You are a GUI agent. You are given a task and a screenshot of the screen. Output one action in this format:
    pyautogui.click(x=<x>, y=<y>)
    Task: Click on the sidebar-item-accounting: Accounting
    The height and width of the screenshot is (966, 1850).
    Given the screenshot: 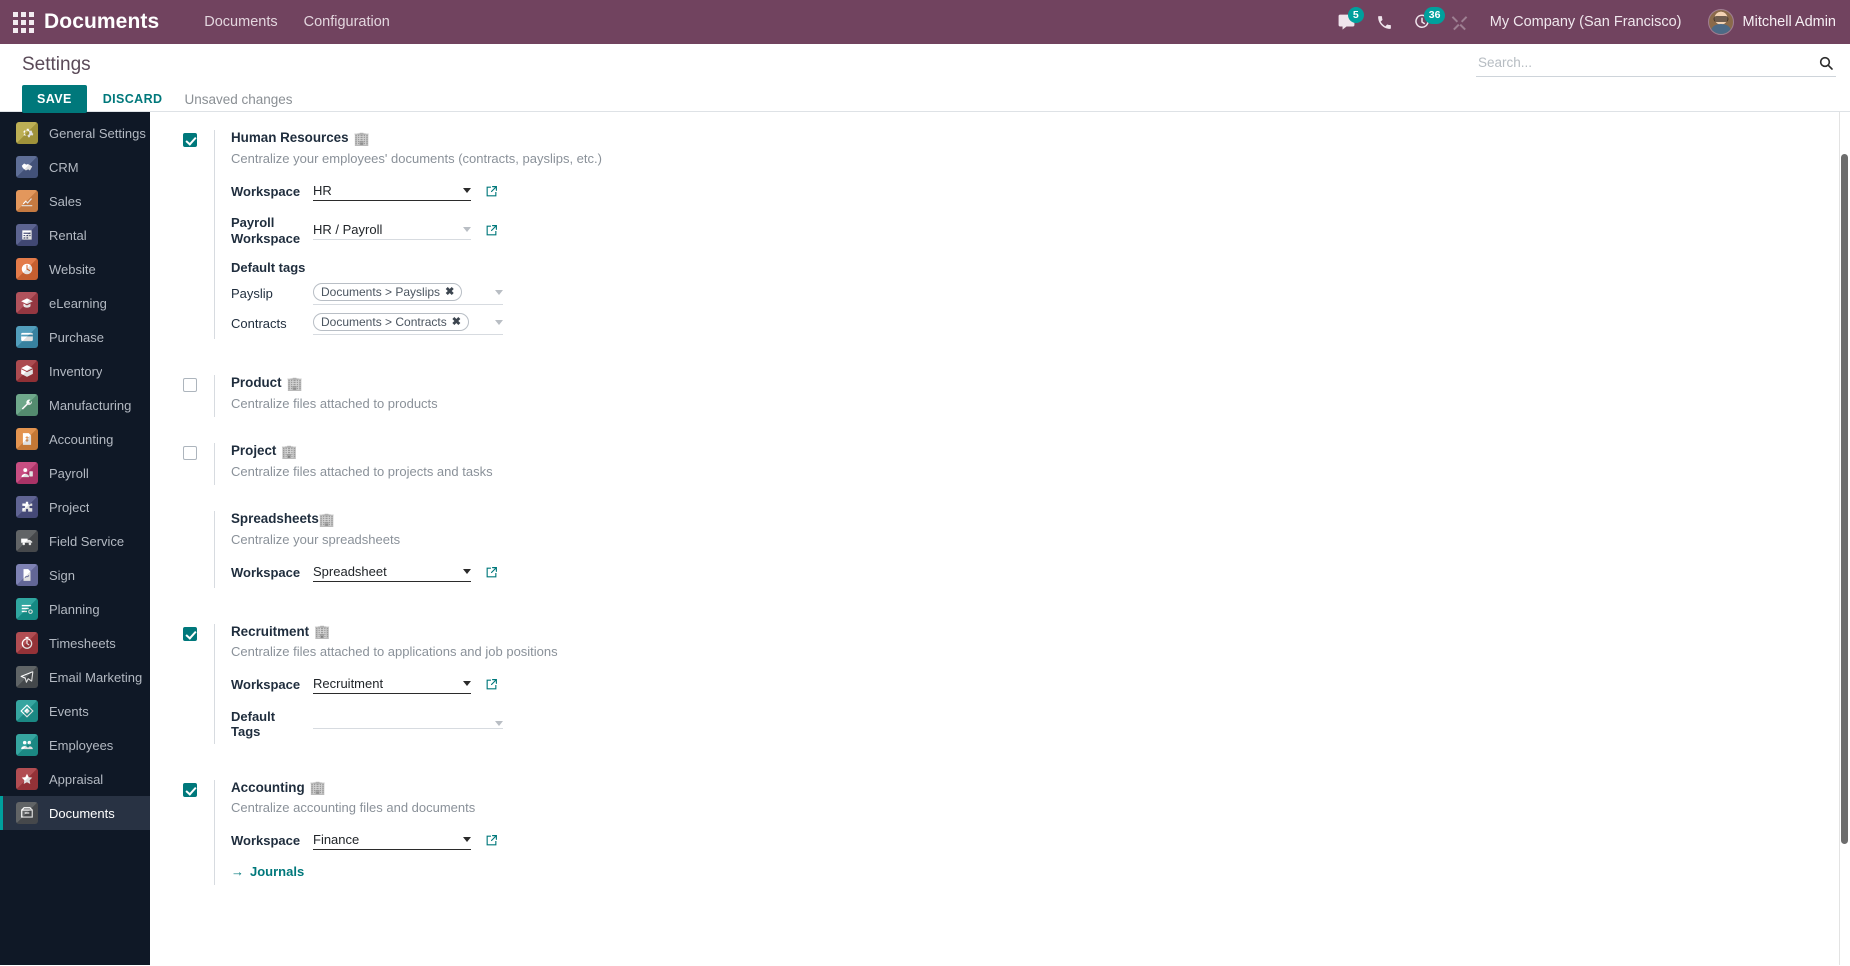 What is the action you would take?
    pyautogui.click(x=75, y=439)
    